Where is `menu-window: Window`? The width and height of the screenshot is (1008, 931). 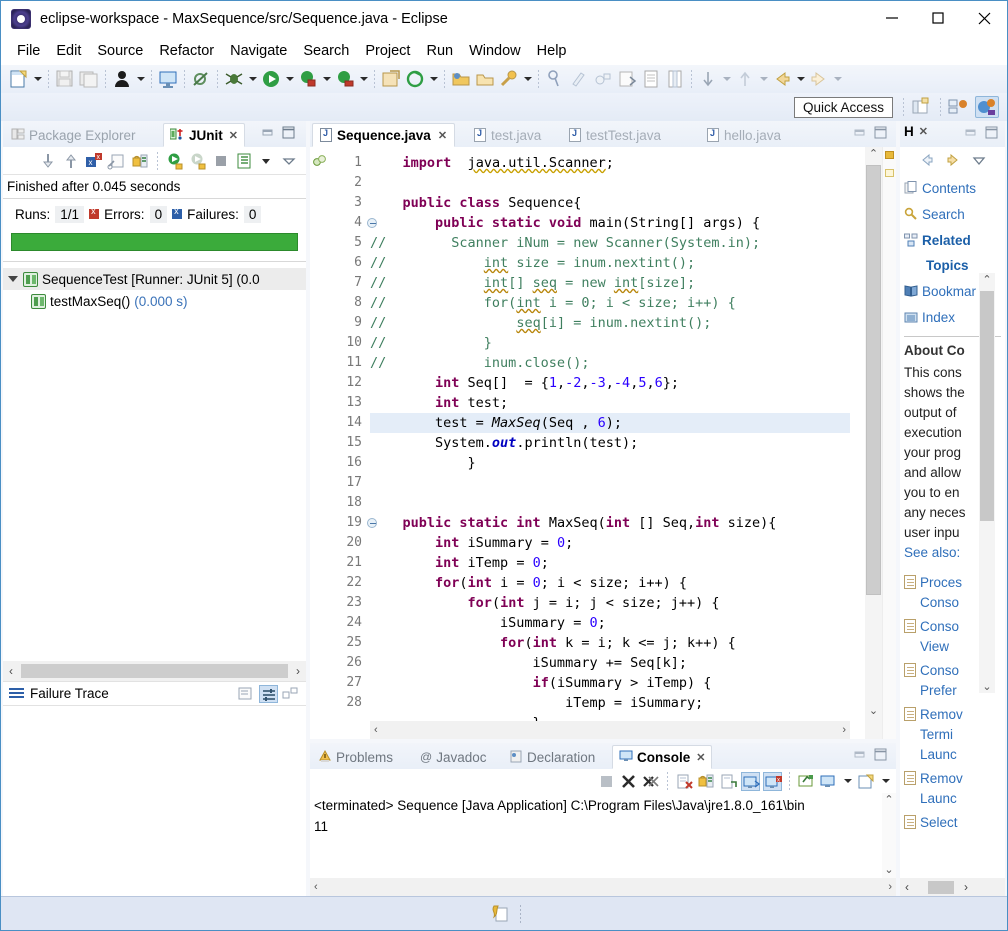
menu-window: Window is located at coordinates (495, 51).